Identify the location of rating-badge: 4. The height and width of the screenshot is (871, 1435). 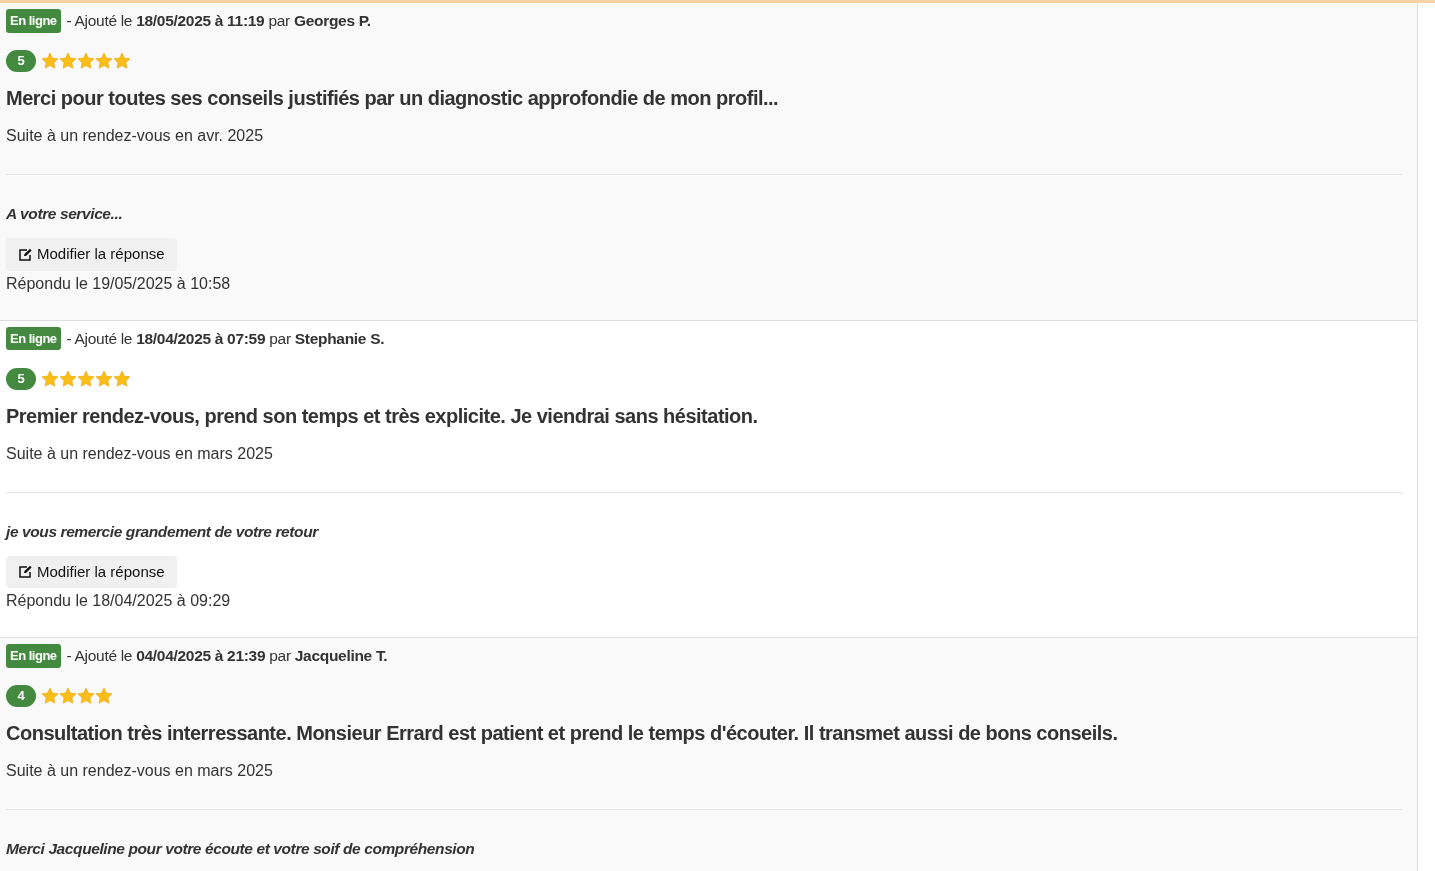
(21, 696).